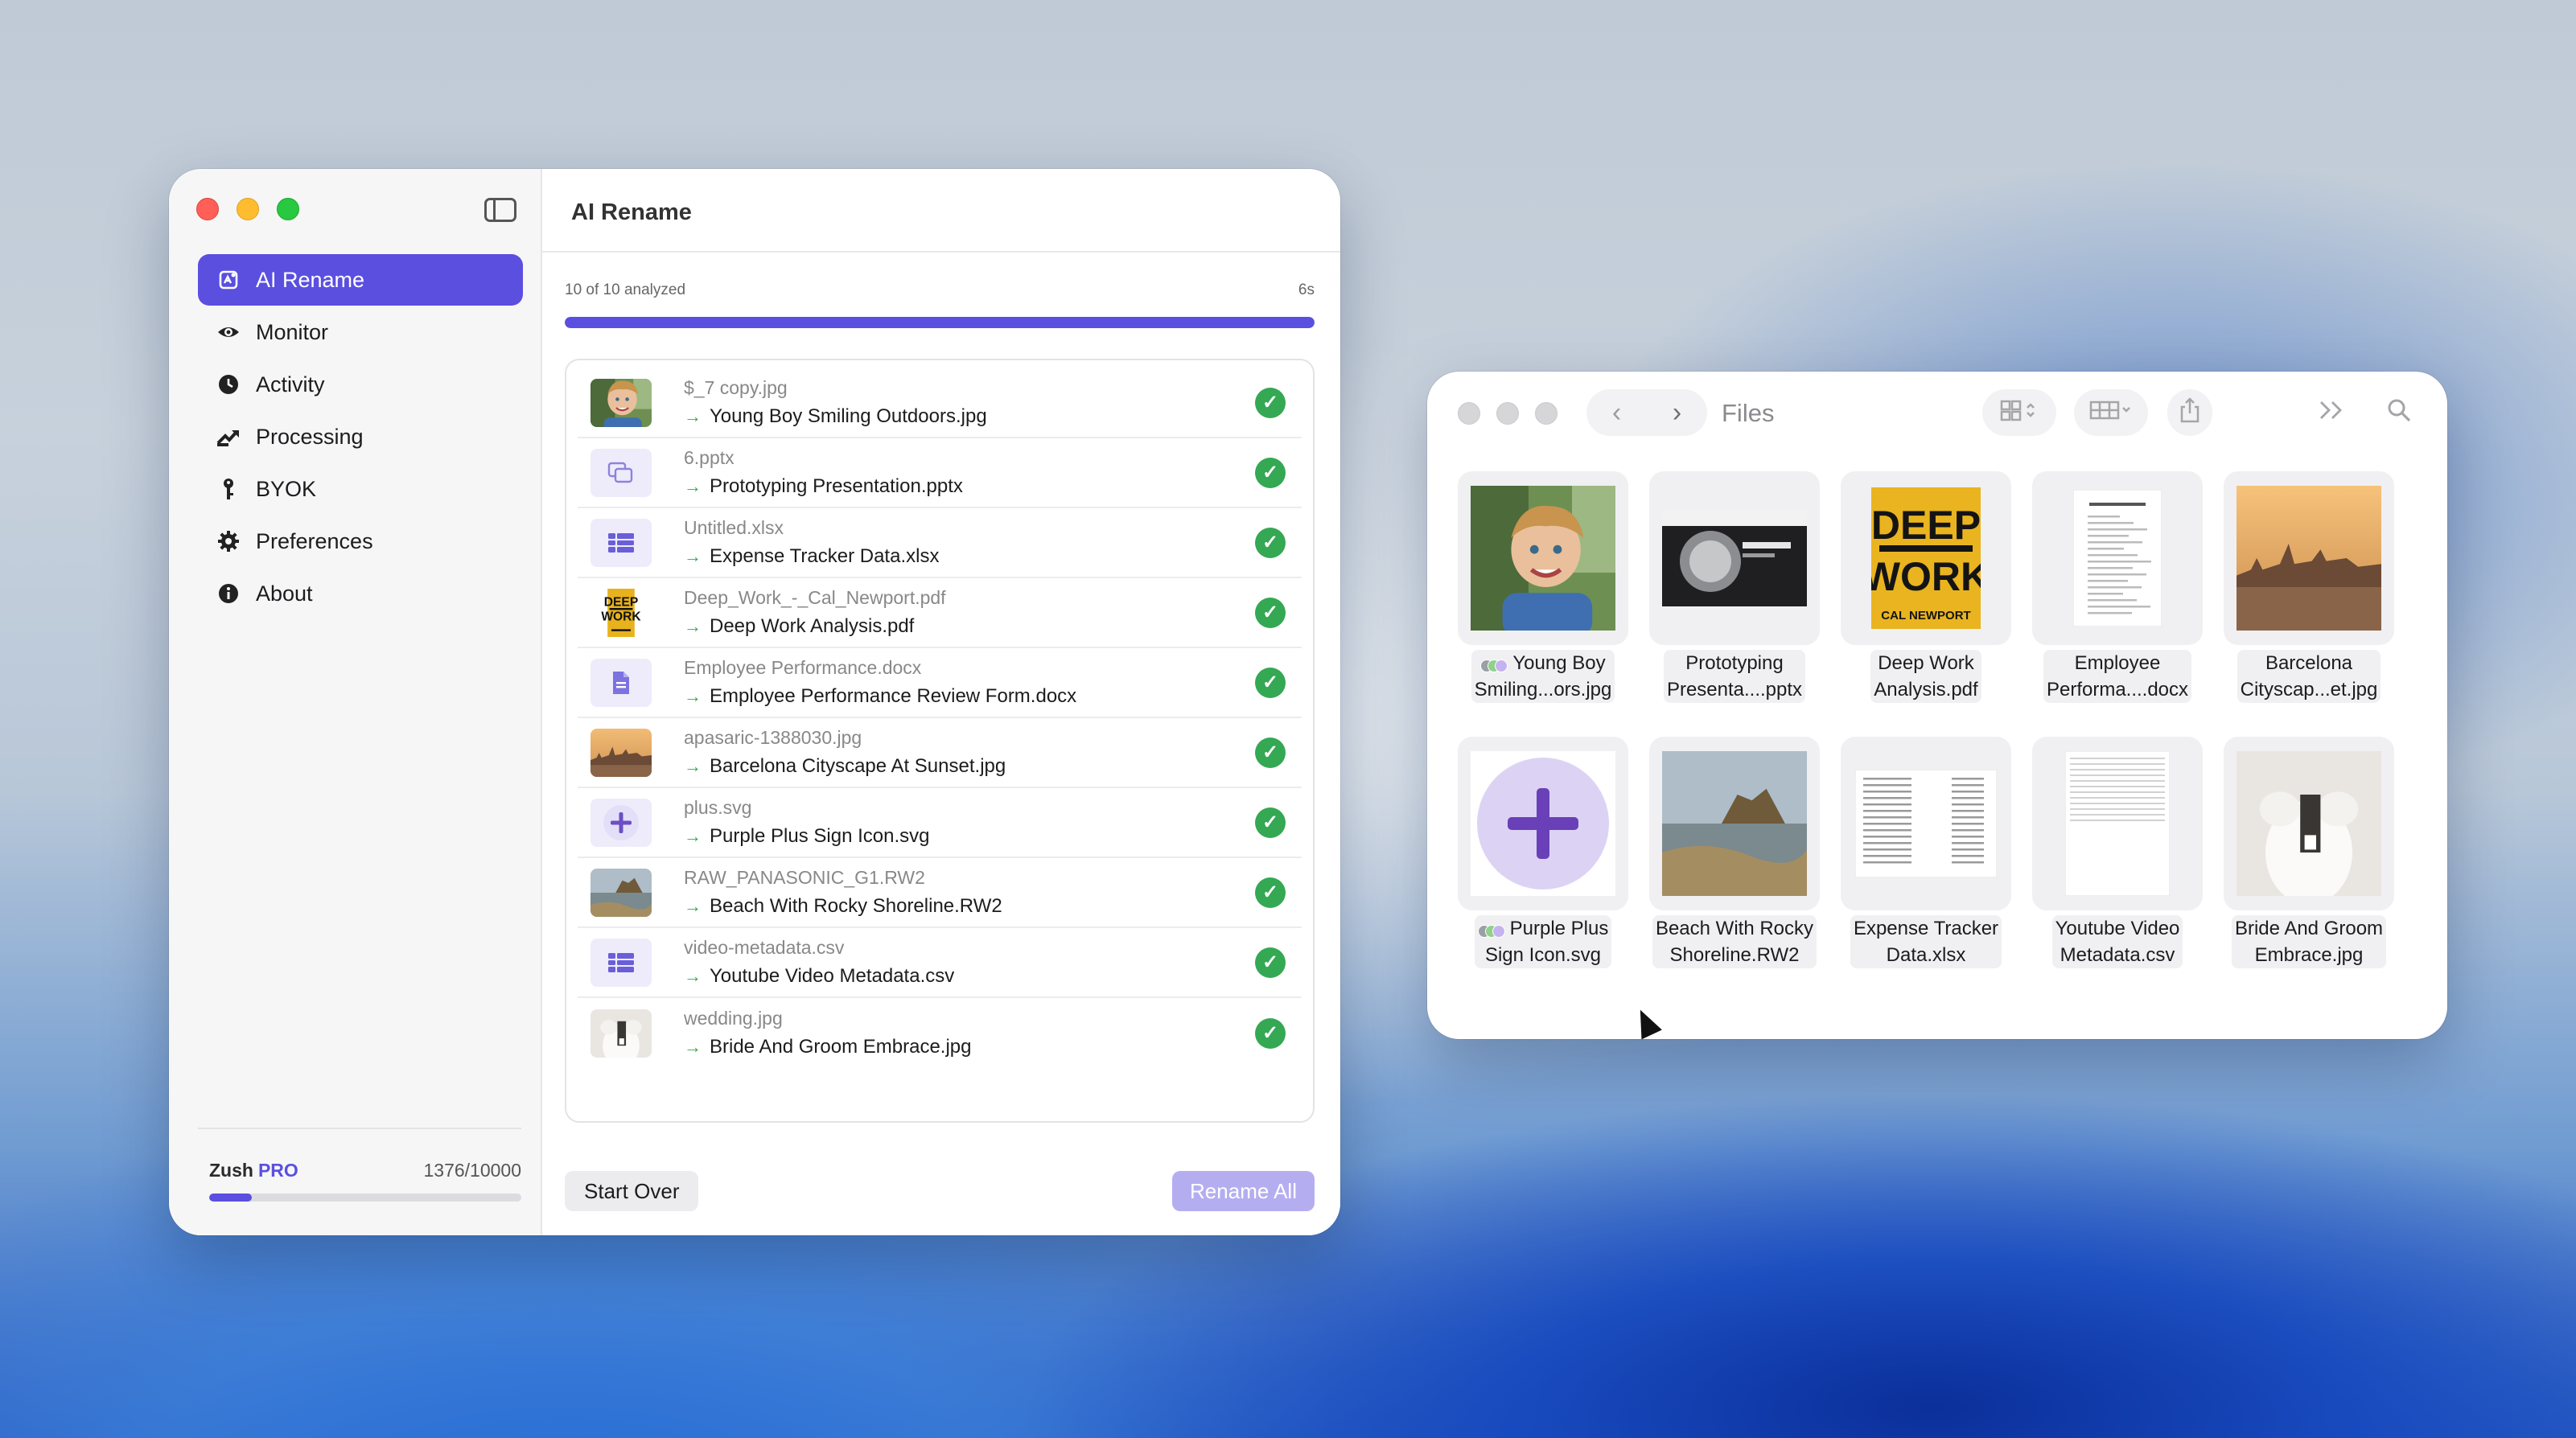 The width and height of the screenshot is (2576, 1438). What do you see at coordinates (360, 489) in the screenshot?
I see `sidebar-item-byok: BYOK` at bounding box center [360, 489].